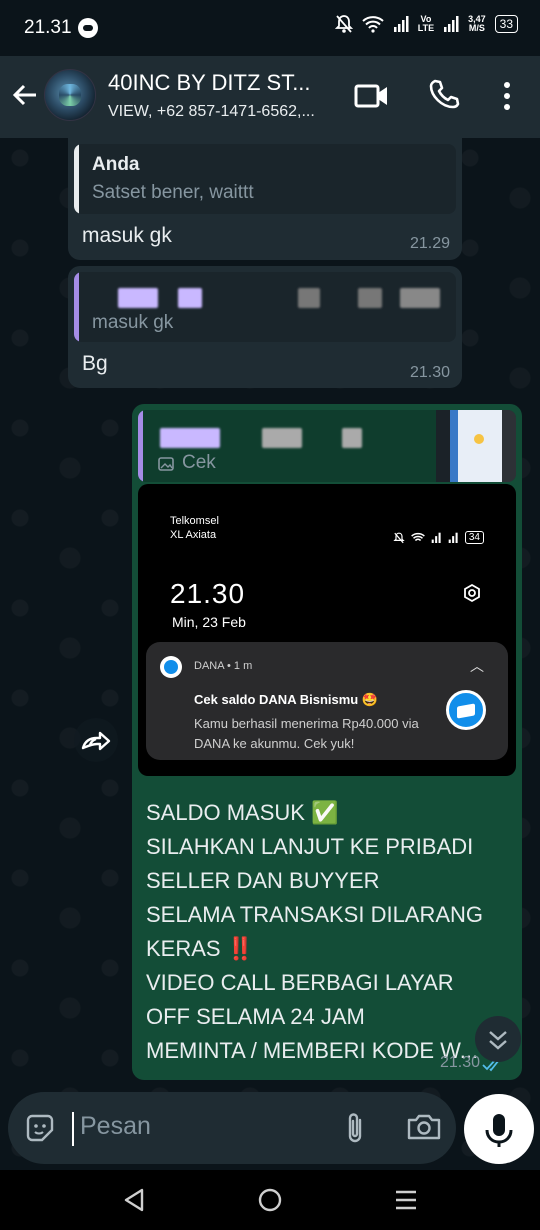 The image size is (540, 1230). I want to click on sticker-icon, so click(40, 1128).